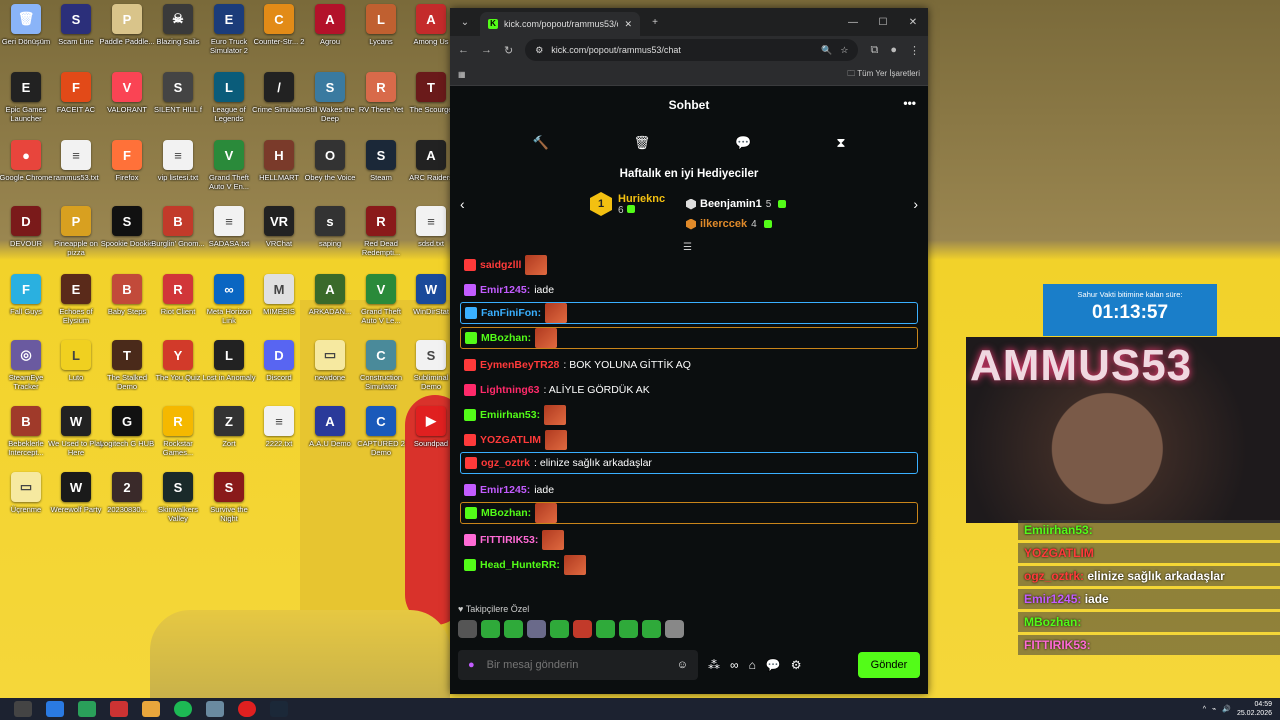  I want to click on settings-gear-icon: ⚙, so click(796, 665).